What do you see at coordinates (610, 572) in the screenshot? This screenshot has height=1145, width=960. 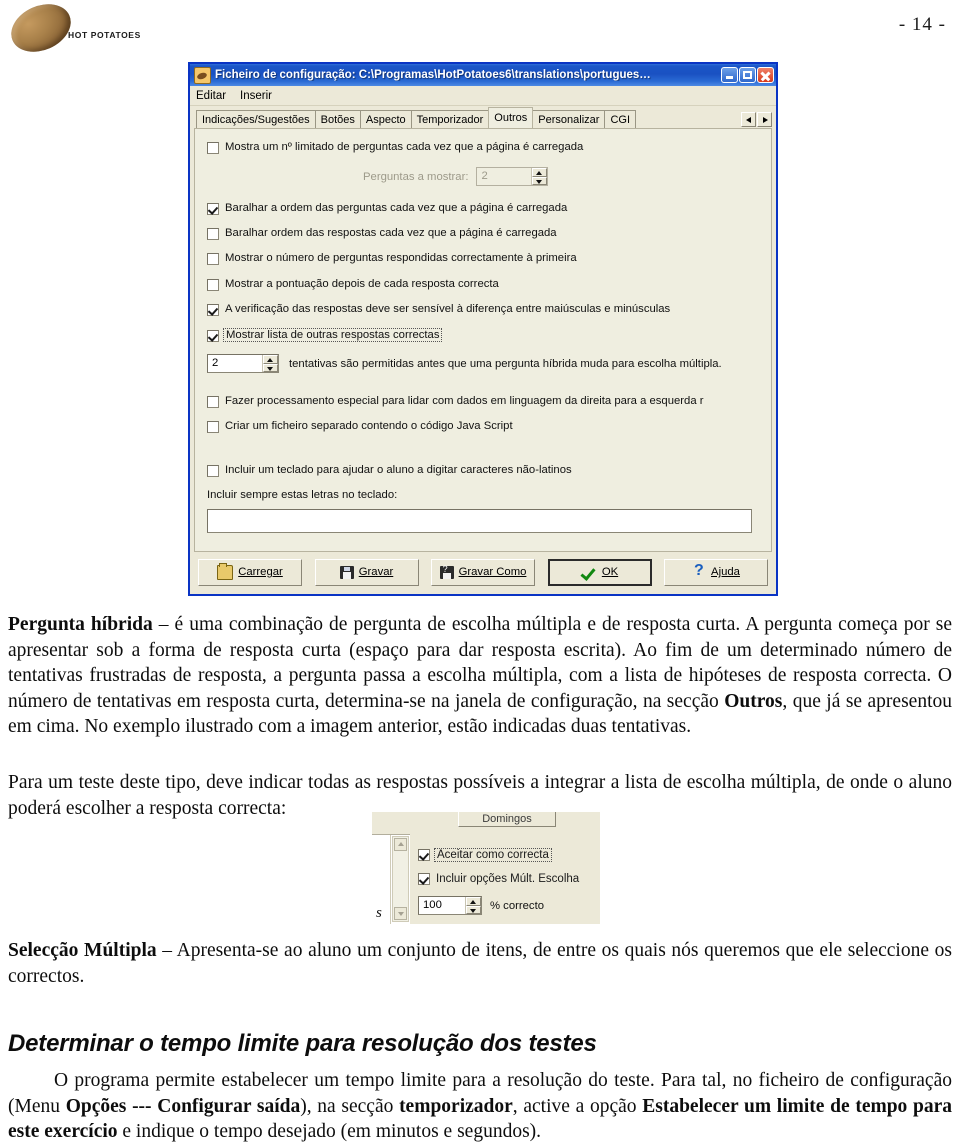 I see `ok-button-label: OK` at bounding box center [610, 572].